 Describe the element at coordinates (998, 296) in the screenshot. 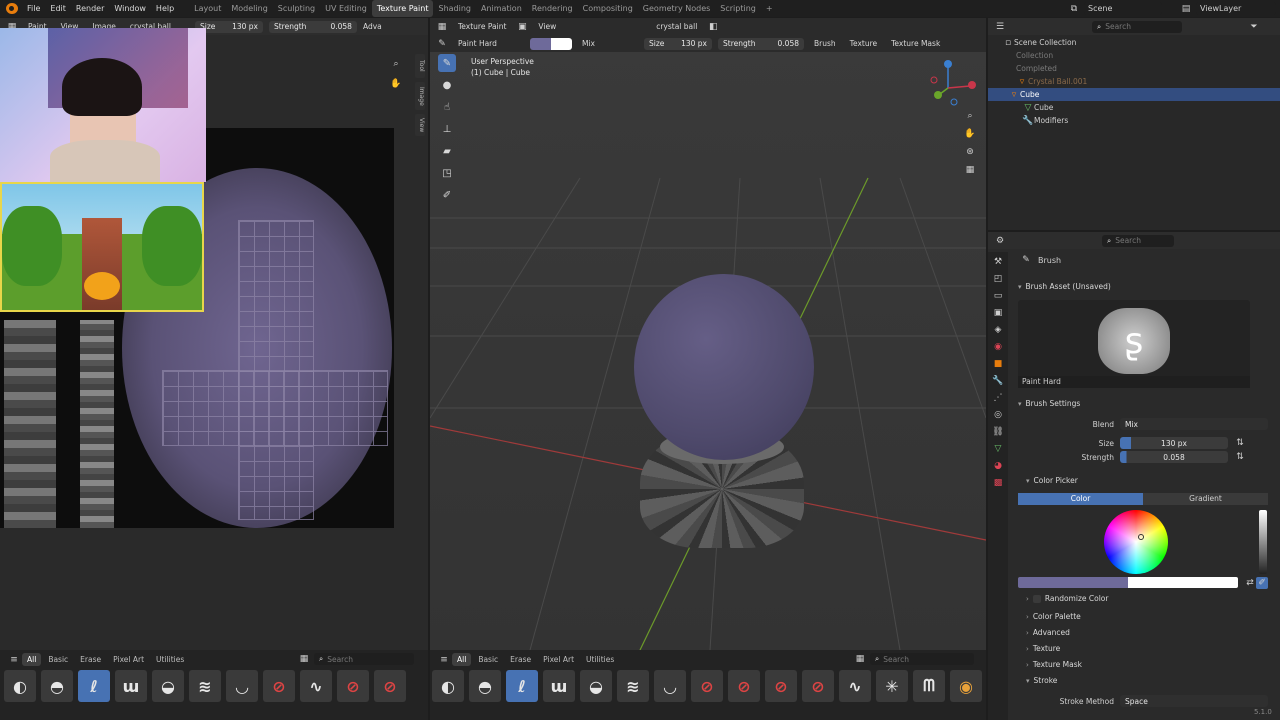

I see `output-tab-icon: ▭` at that location.